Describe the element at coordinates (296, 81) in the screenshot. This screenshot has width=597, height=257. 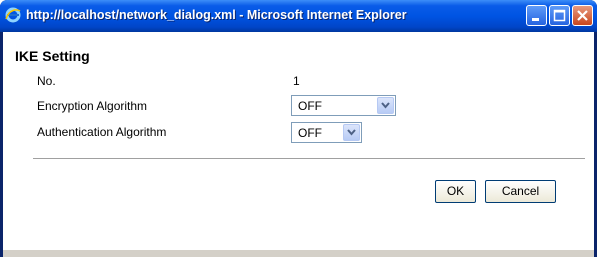
I see `no-value: 1` at that location.